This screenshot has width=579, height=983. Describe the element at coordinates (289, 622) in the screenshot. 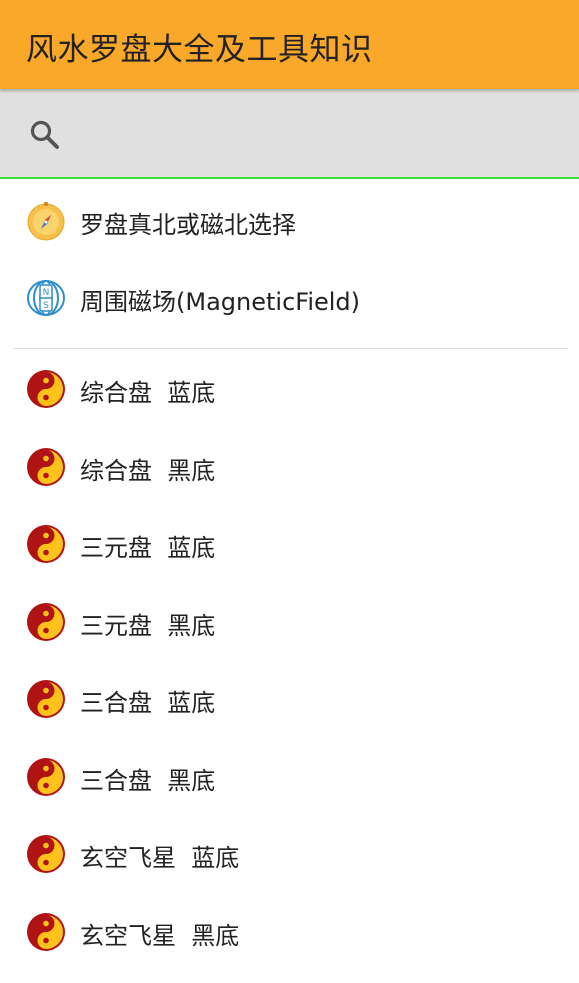

I see `list-item-compass: 三元盘 黑底` at that location.